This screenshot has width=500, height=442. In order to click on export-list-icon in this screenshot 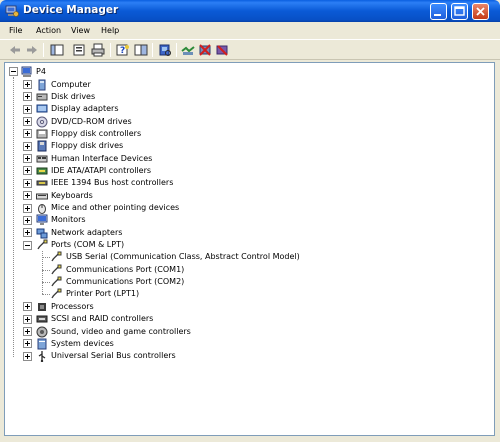, I will do `click(141, 50)`.